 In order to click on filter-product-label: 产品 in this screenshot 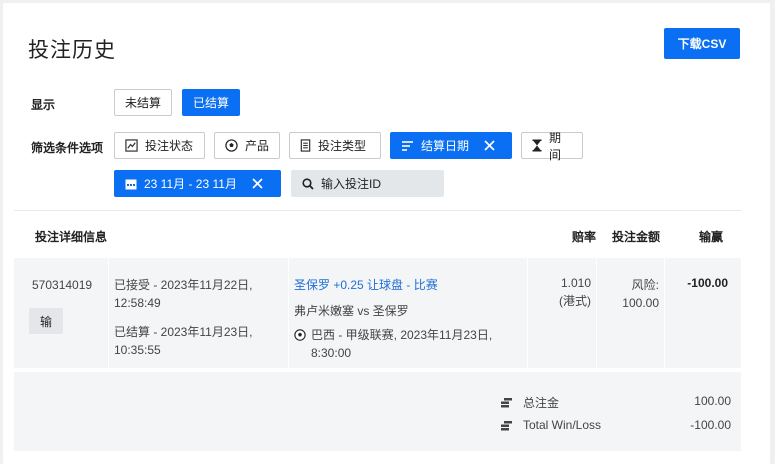, I will do `click(257, 146)`.